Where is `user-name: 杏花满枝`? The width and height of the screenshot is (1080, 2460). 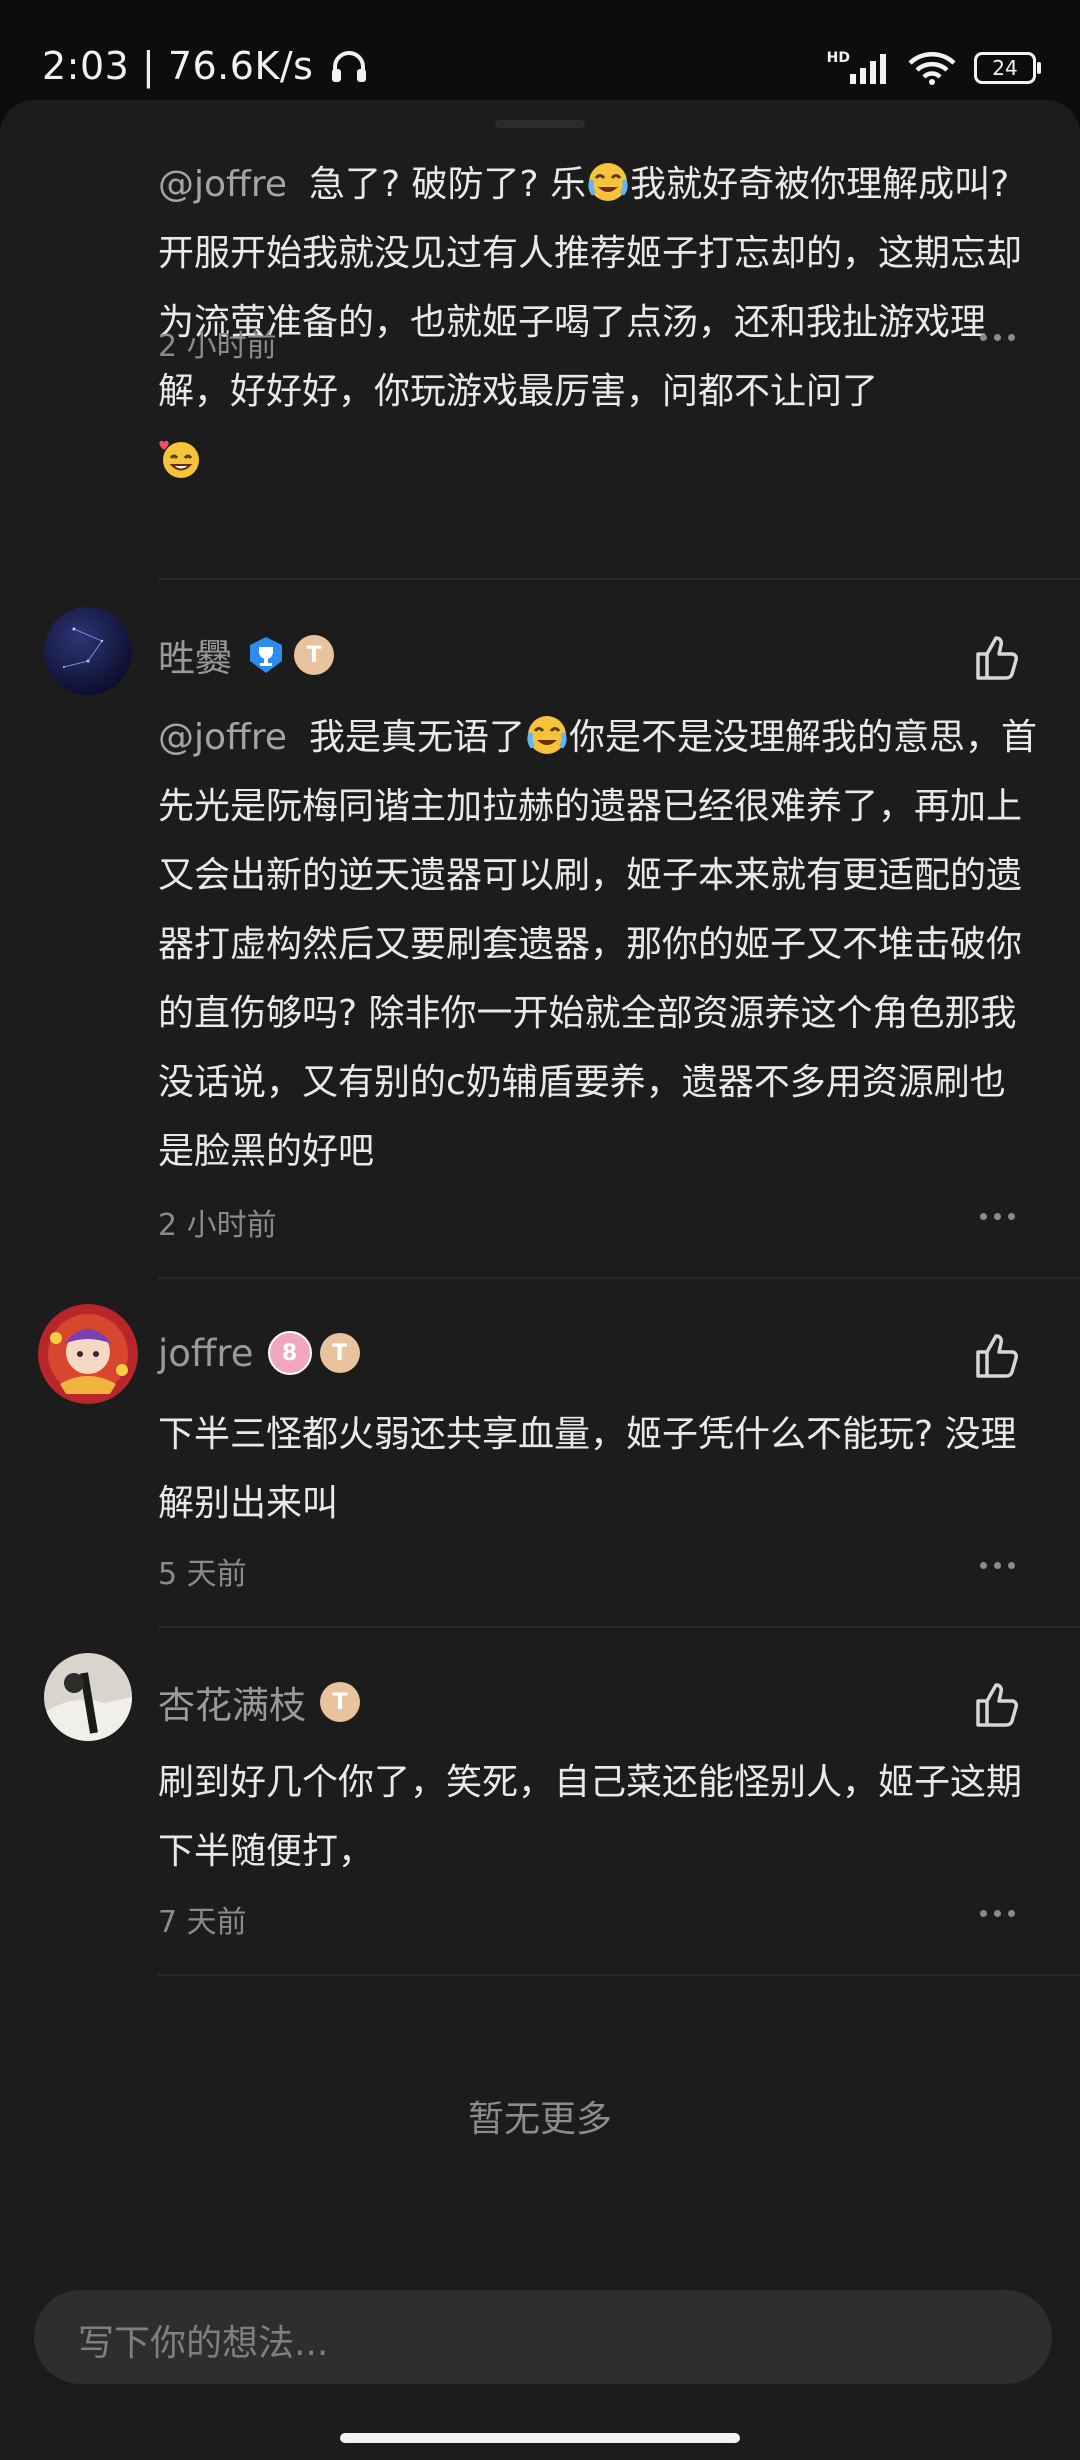
user-name: 杏花满枝 is located at coordinates (232, 1702).